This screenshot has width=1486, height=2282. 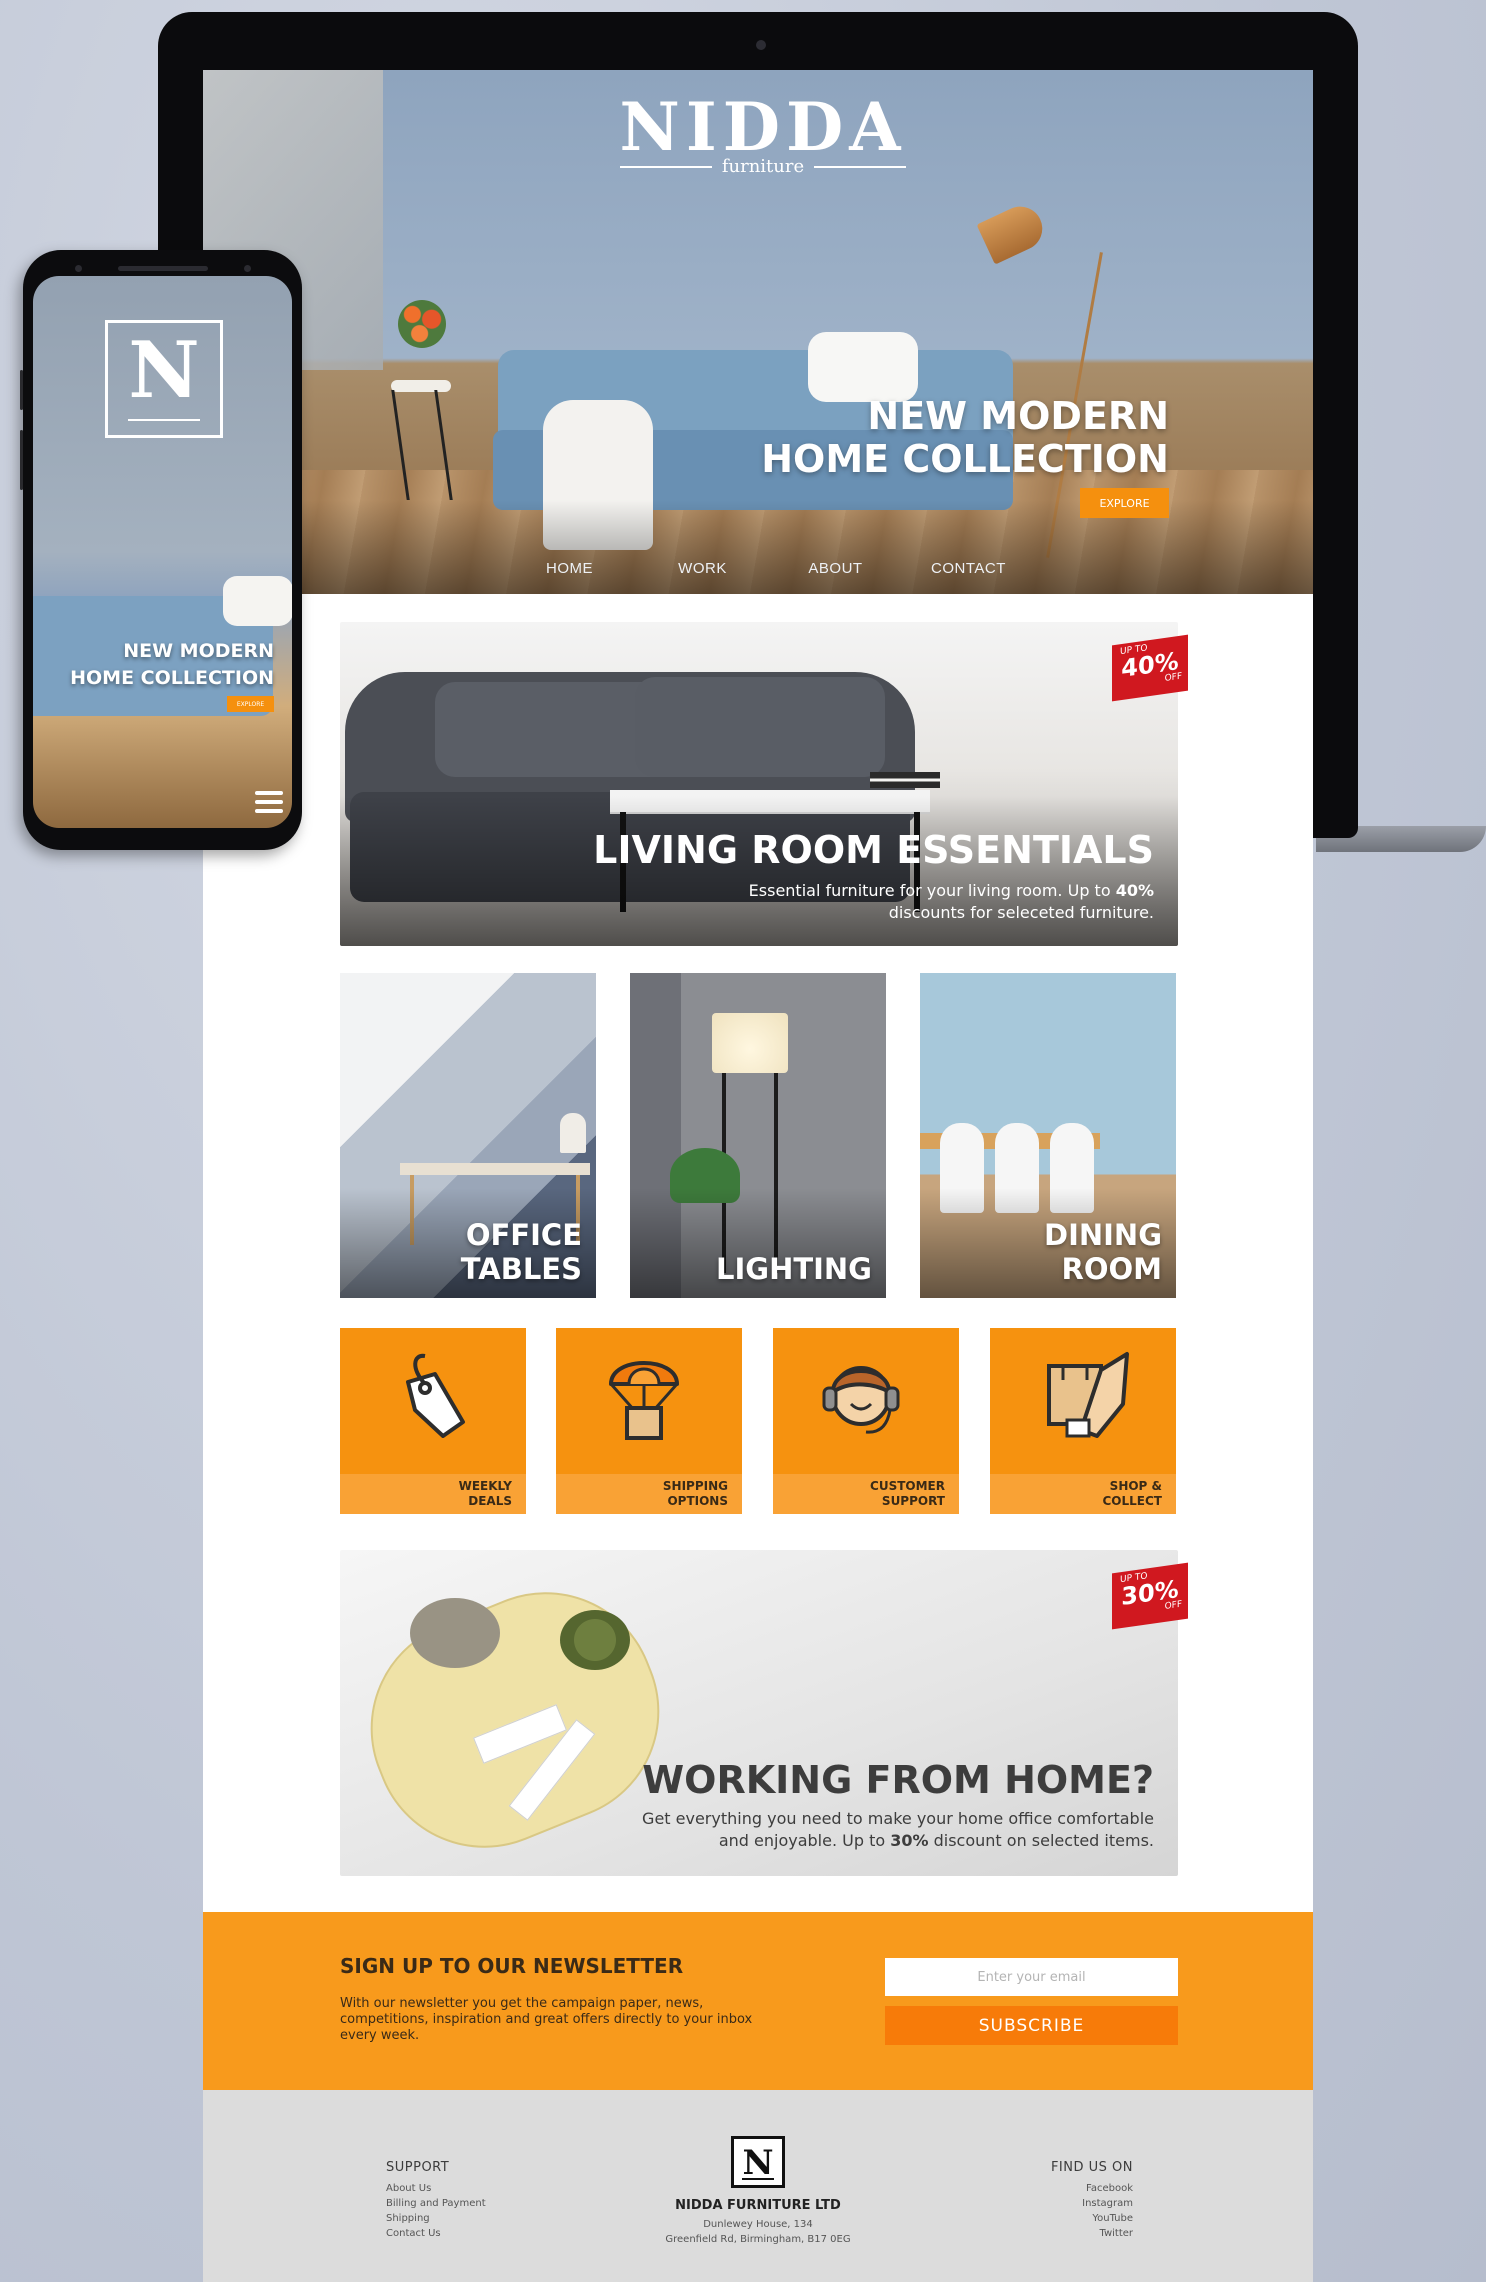 I want to click on footer-support-title: SUPPORT, so click(x=418, y=2167).